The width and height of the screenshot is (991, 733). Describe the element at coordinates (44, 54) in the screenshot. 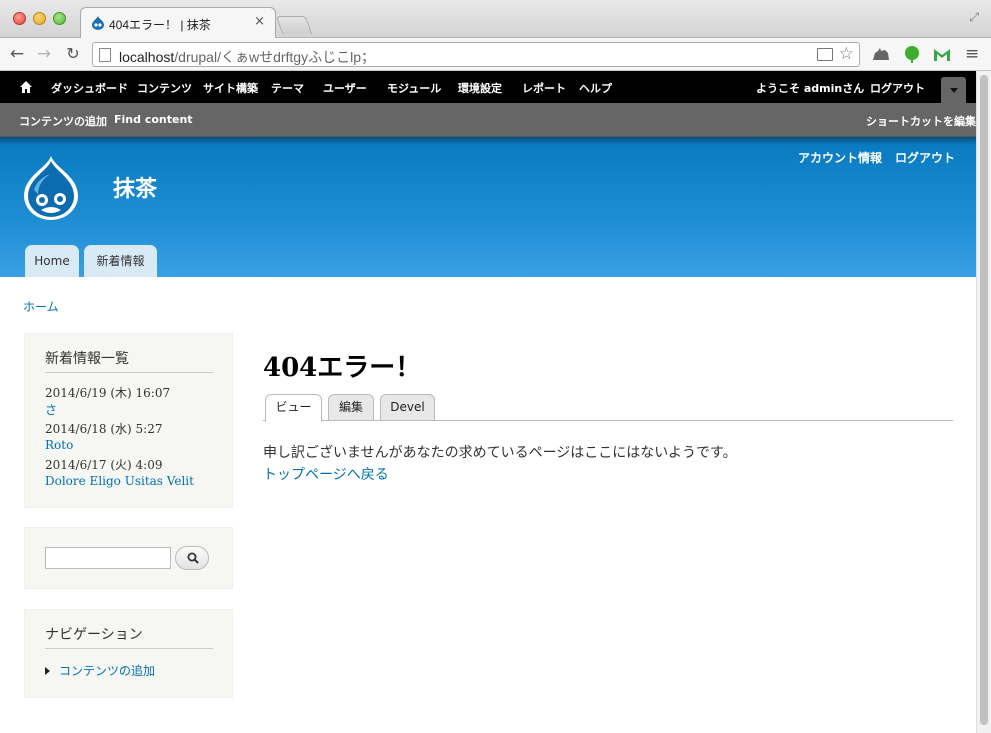

I see `forward-button: →` at that location.